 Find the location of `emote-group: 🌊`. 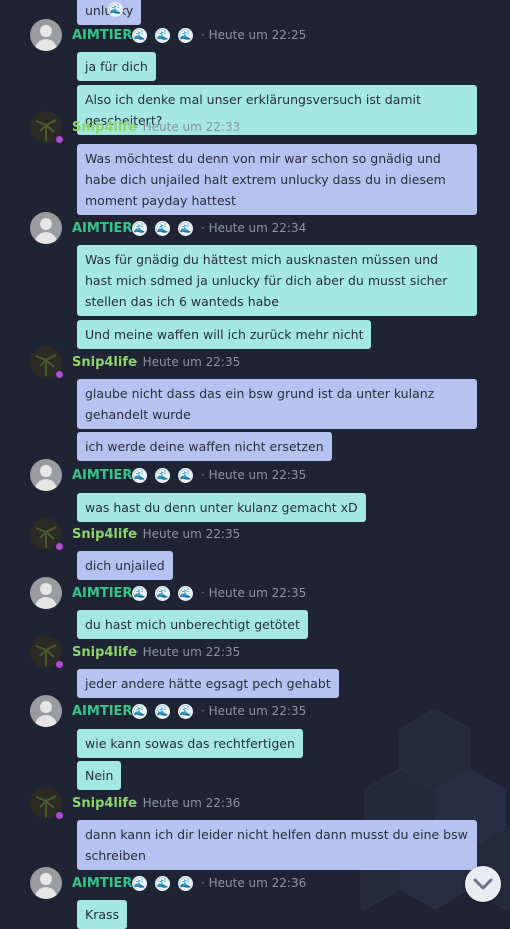

emote-group: 🌊 is located at coordinates (115, 9).